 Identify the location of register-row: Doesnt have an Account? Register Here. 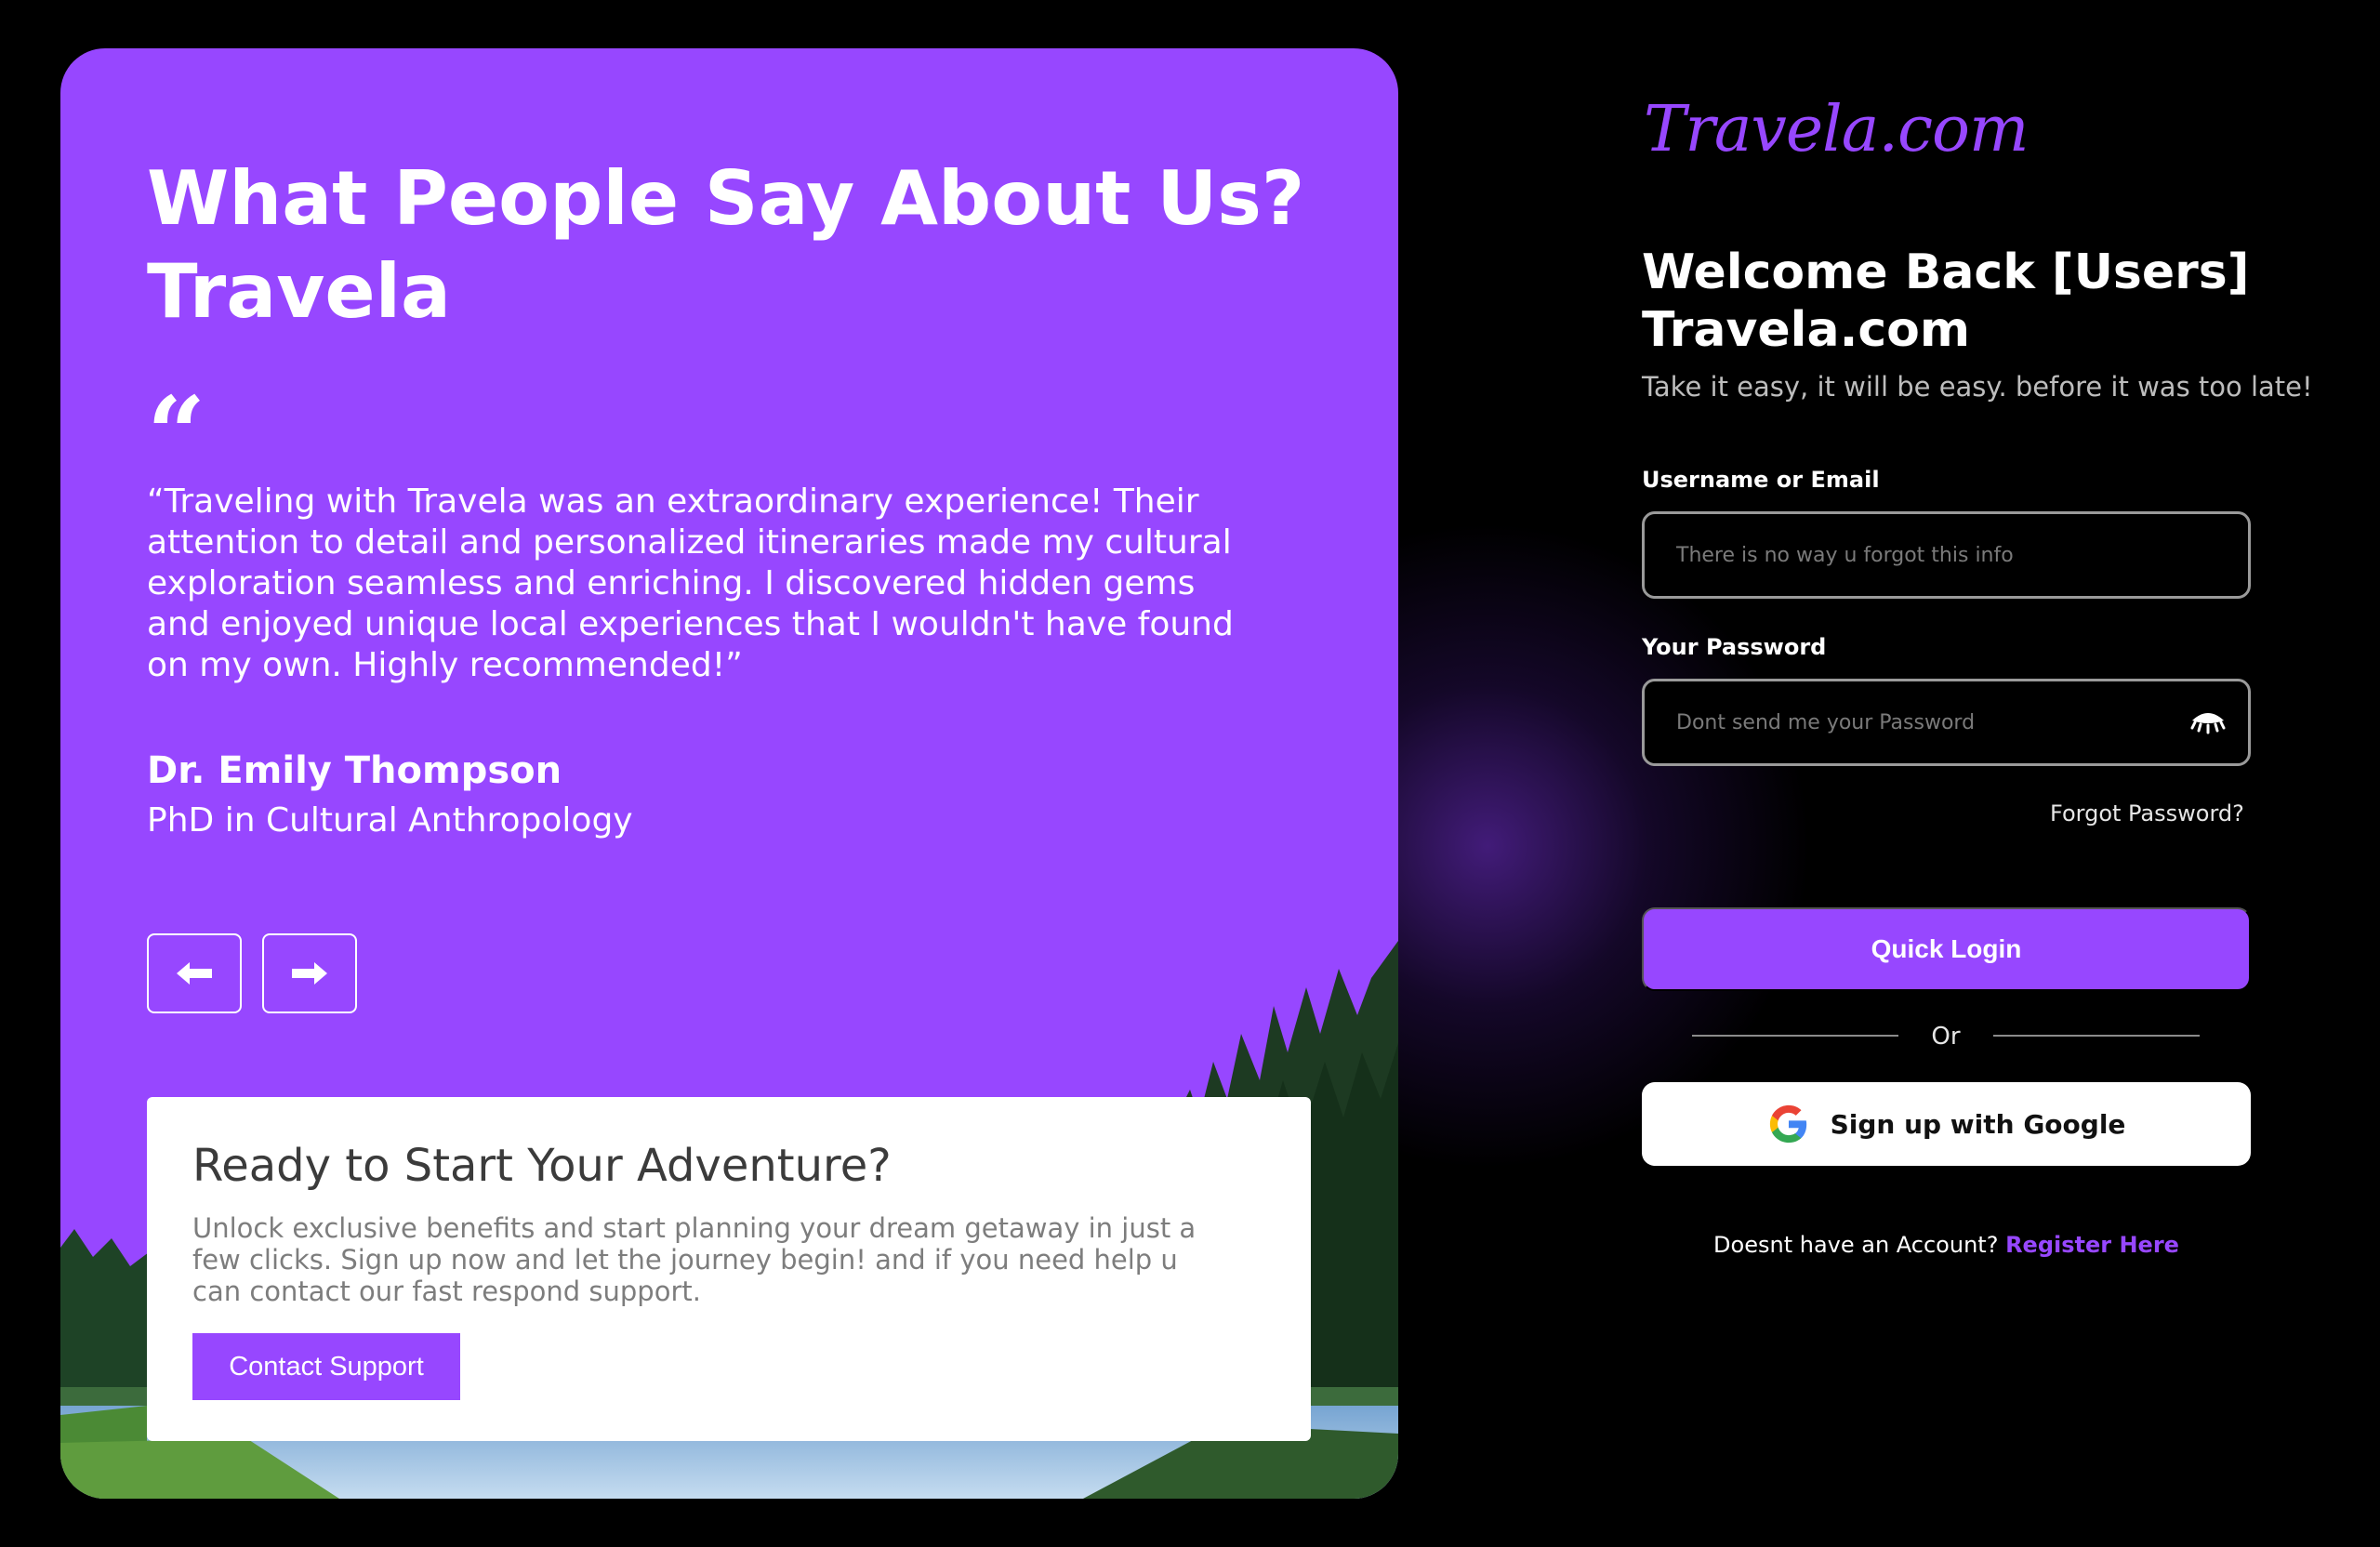
(1946, 1245).